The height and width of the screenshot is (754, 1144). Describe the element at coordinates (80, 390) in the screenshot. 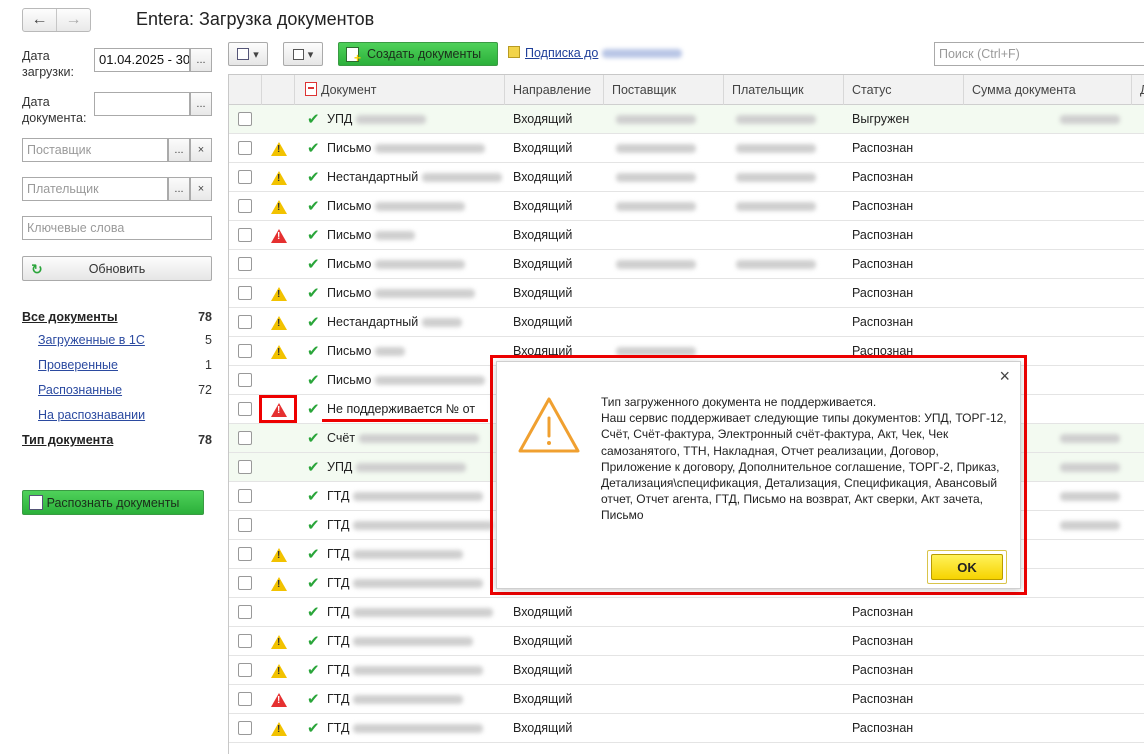

I see `nav-recognized: Распознанные` at that location.